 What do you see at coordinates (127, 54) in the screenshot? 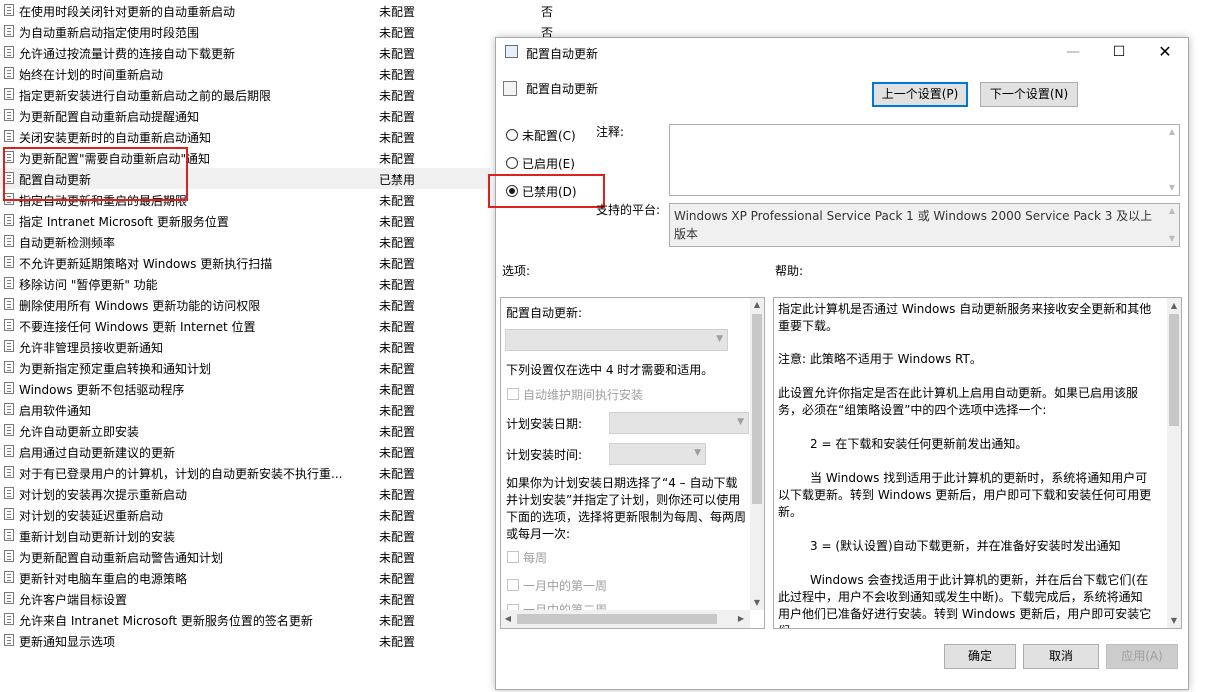
I see `policy-name: 允许通过按流量计费的连接自动下载更新` at bounding box center [127, 54].